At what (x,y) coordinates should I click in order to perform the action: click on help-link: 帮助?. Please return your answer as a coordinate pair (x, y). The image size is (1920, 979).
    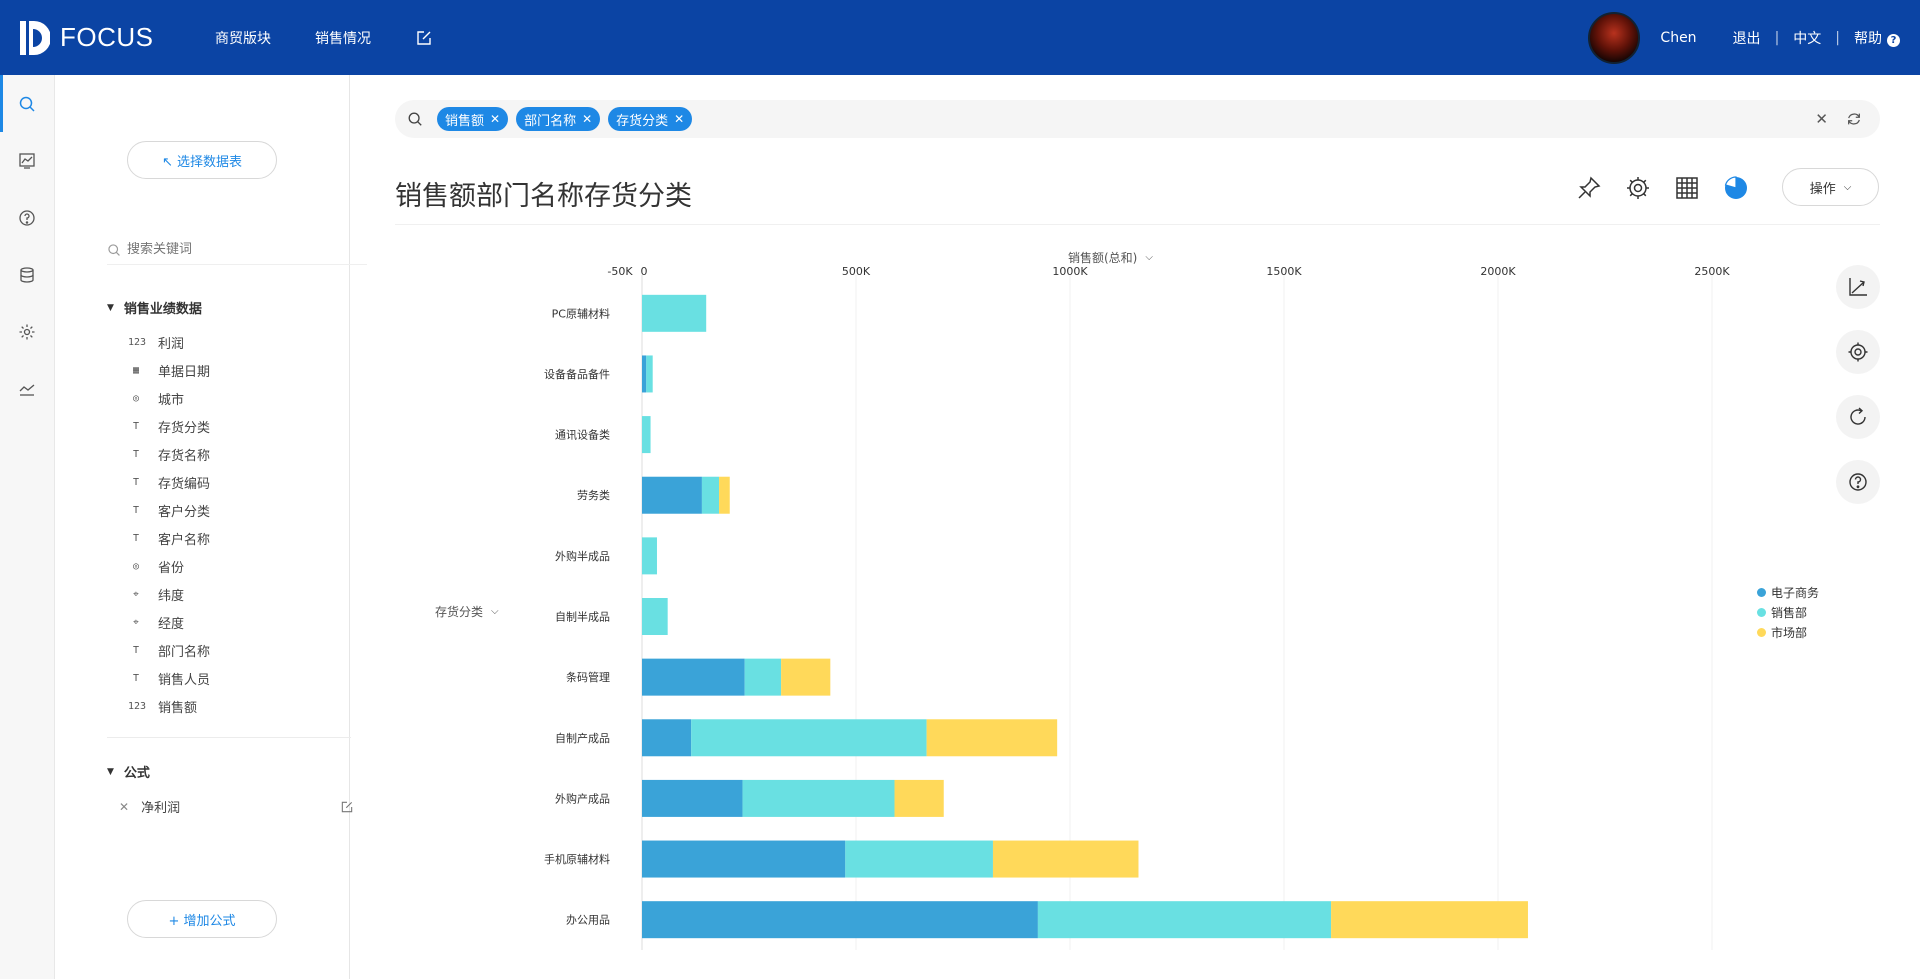
    Looking at the image, I should click on (1877, 38).